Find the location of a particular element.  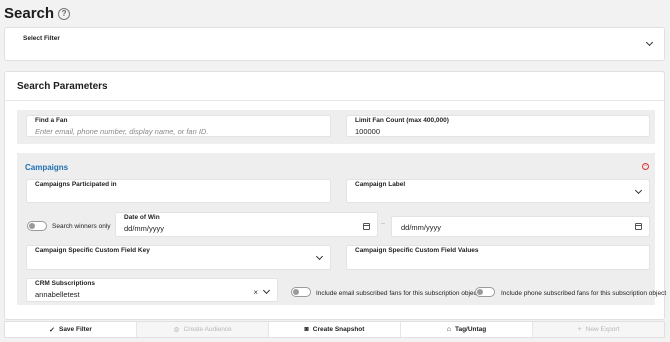

create-audience-label: Create Audience is located at coordinates (207, 329).